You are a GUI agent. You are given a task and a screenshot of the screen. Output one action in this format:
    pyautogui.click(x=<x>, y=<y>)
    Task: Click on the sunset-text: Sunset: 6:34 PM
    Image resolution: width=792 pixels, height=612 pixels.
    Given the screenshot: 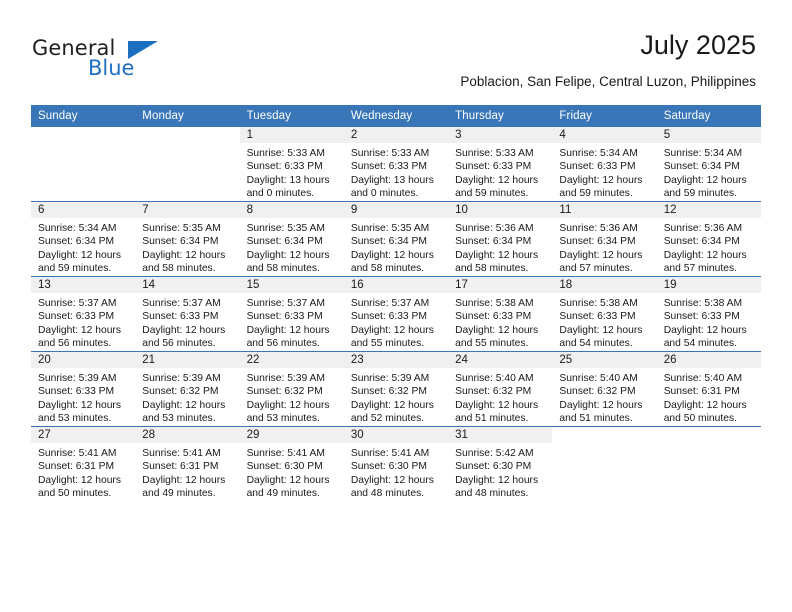 What is the action you would take?
    pyautogui.click(x=597, y=242)
    